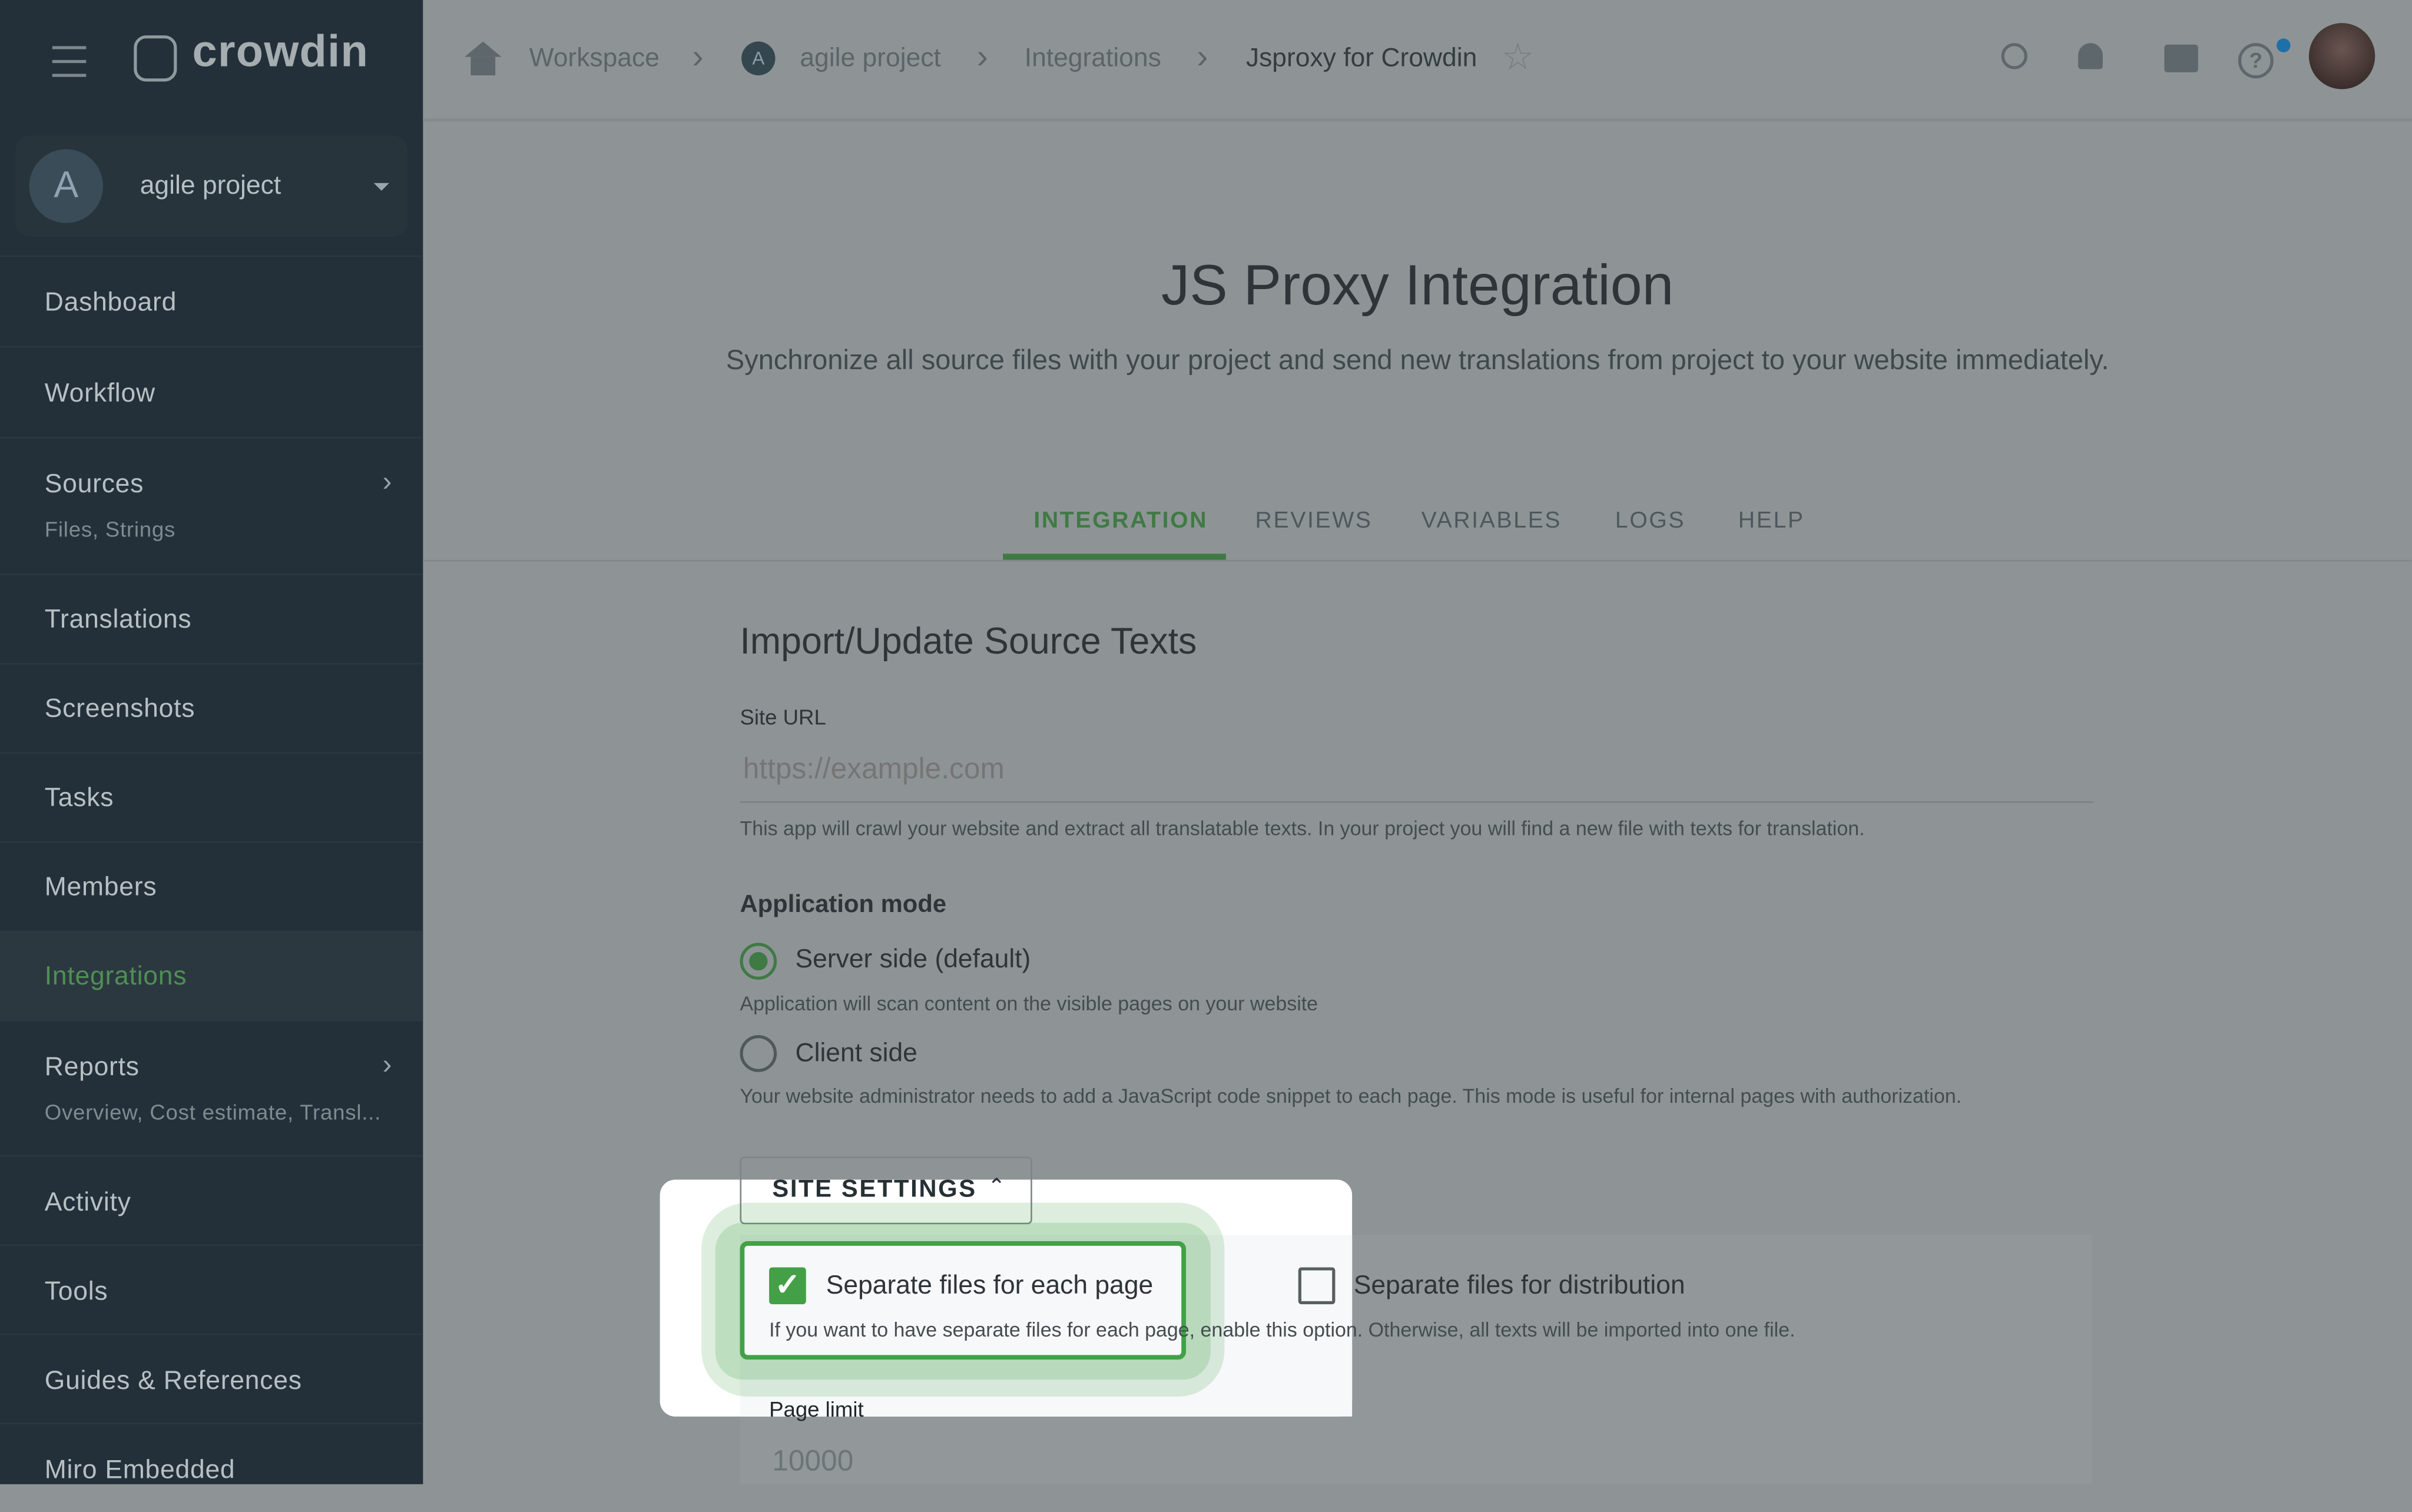 The width and height of the screenshot is (2412, 1512). I want to click on project-avatar-small: A, so click(758, 58).